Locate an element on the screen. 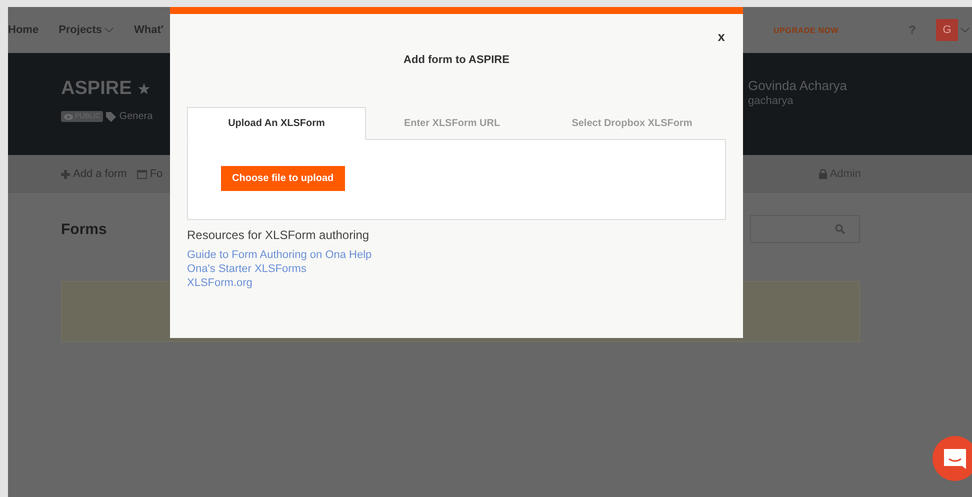  resources-heading: Resources for XLSForm authoring is located at coordinates (278, 235).